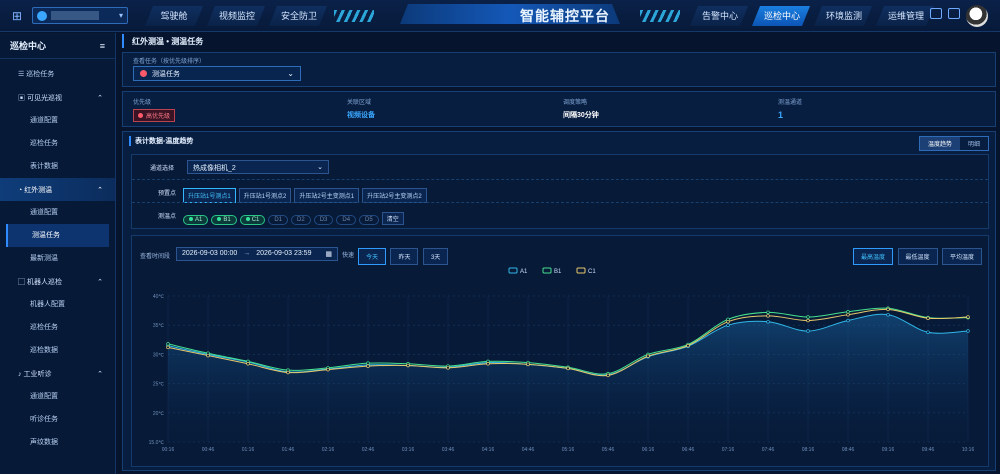 The height and width of the screenshot is (474, 1000). Describe the element at coordinates (408, 450) in the screenshot. I see `x-tick-label: 03:16` at that location.